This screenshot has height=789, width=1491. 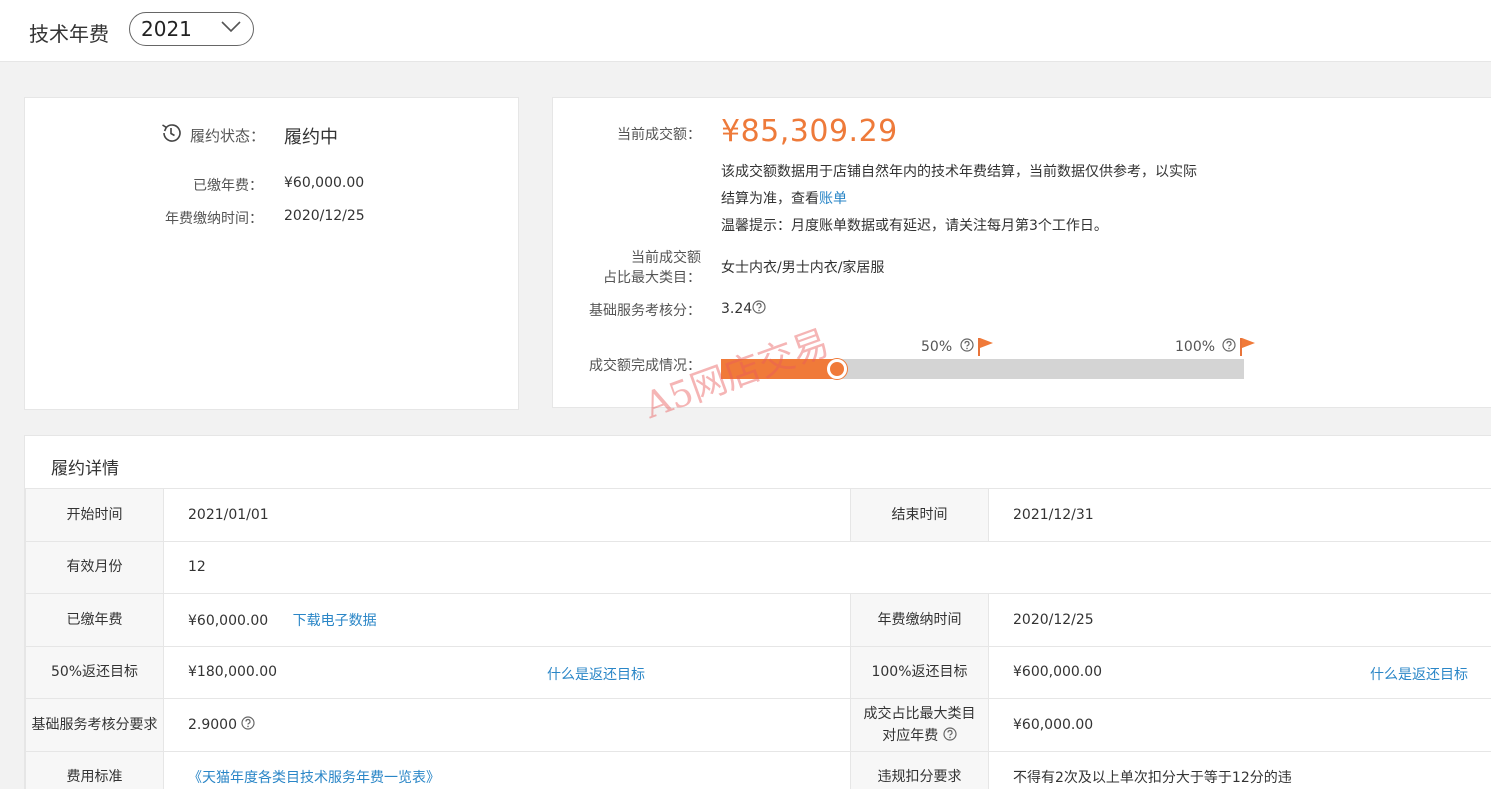 I want to click on target-100-value: ¥600,000.00, so click(x=1058, y=672).